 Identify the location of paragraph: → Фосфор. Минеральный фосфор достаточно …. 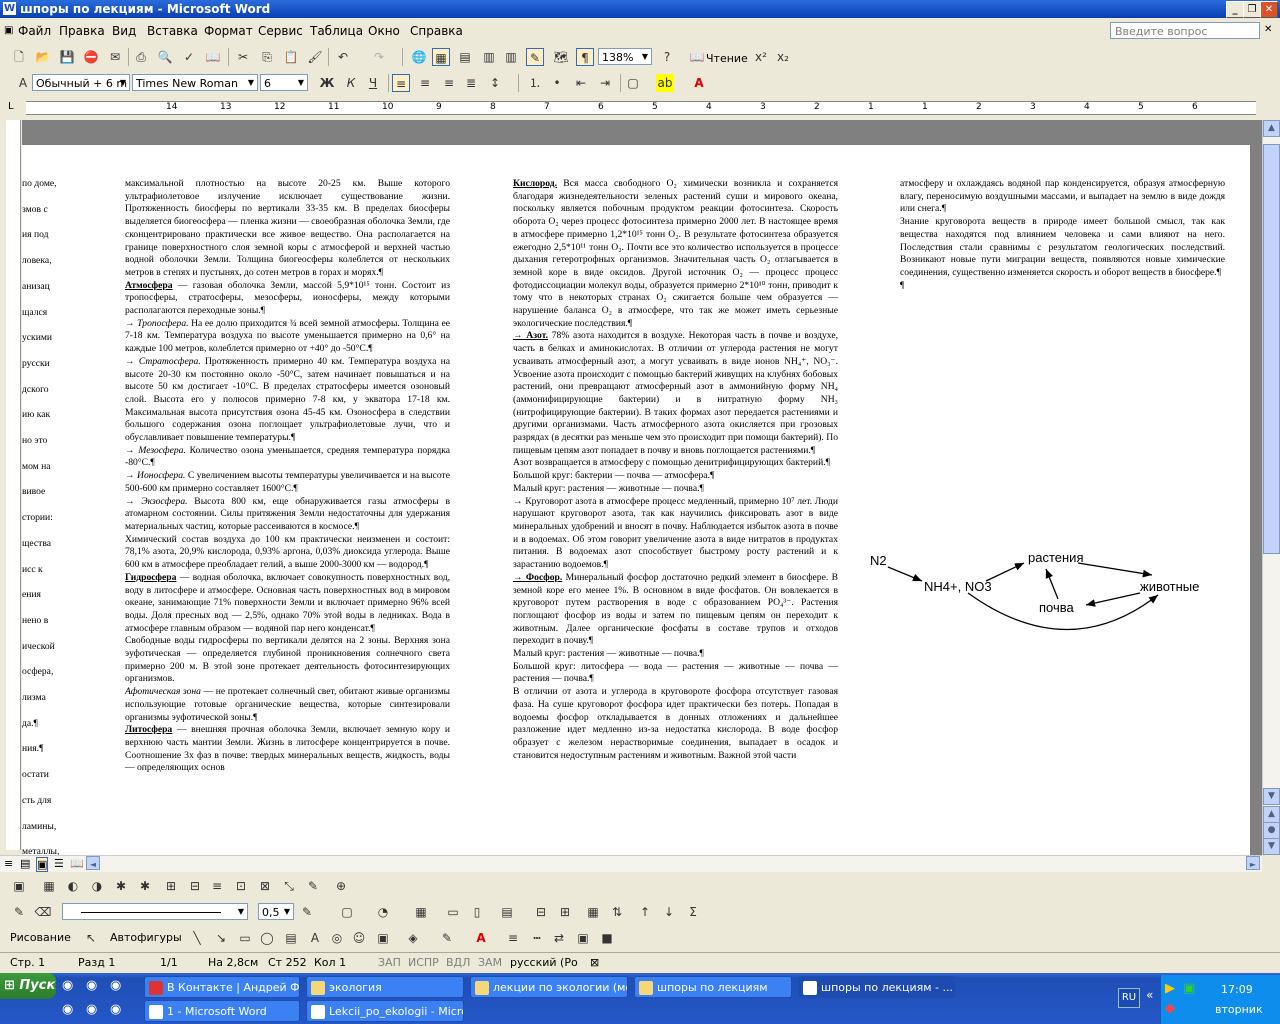
(675, 610).